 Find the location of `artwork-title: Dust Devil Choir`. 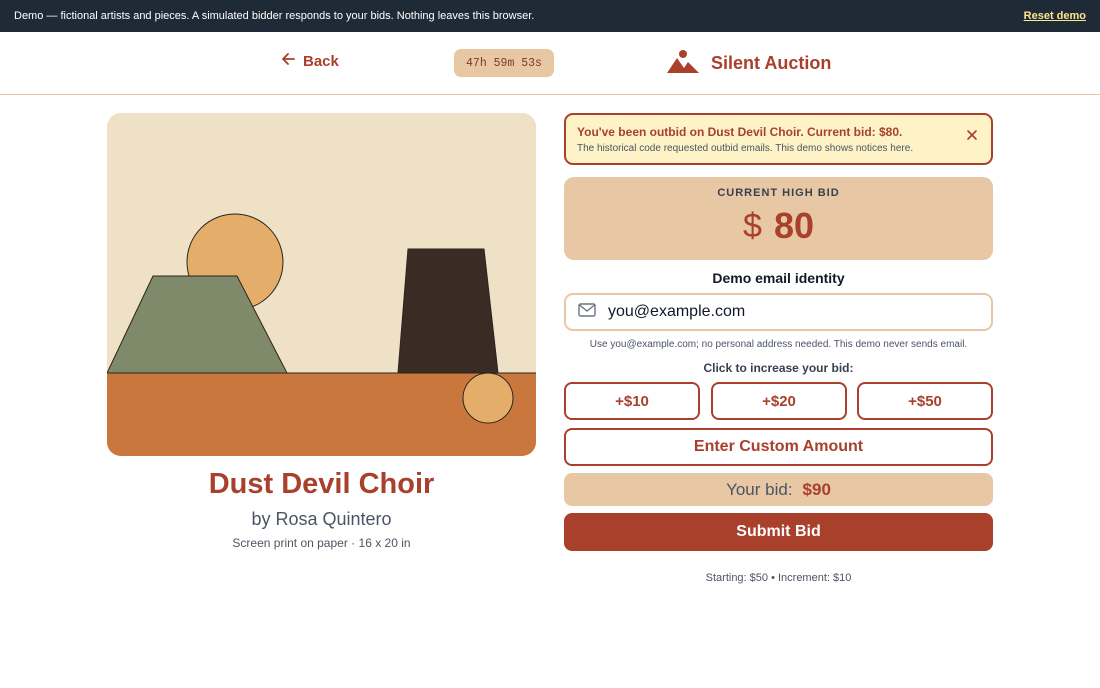

artwork-title: Dust Devil Choir is located at coordinates (321, 484).